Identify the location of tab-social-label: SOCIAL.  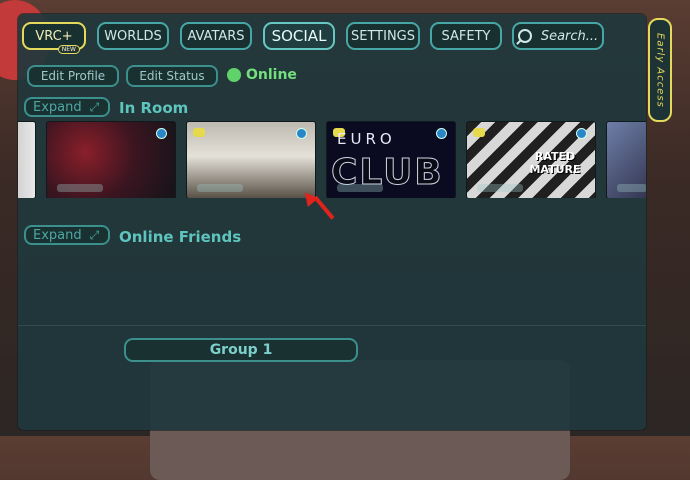
(299, 36).